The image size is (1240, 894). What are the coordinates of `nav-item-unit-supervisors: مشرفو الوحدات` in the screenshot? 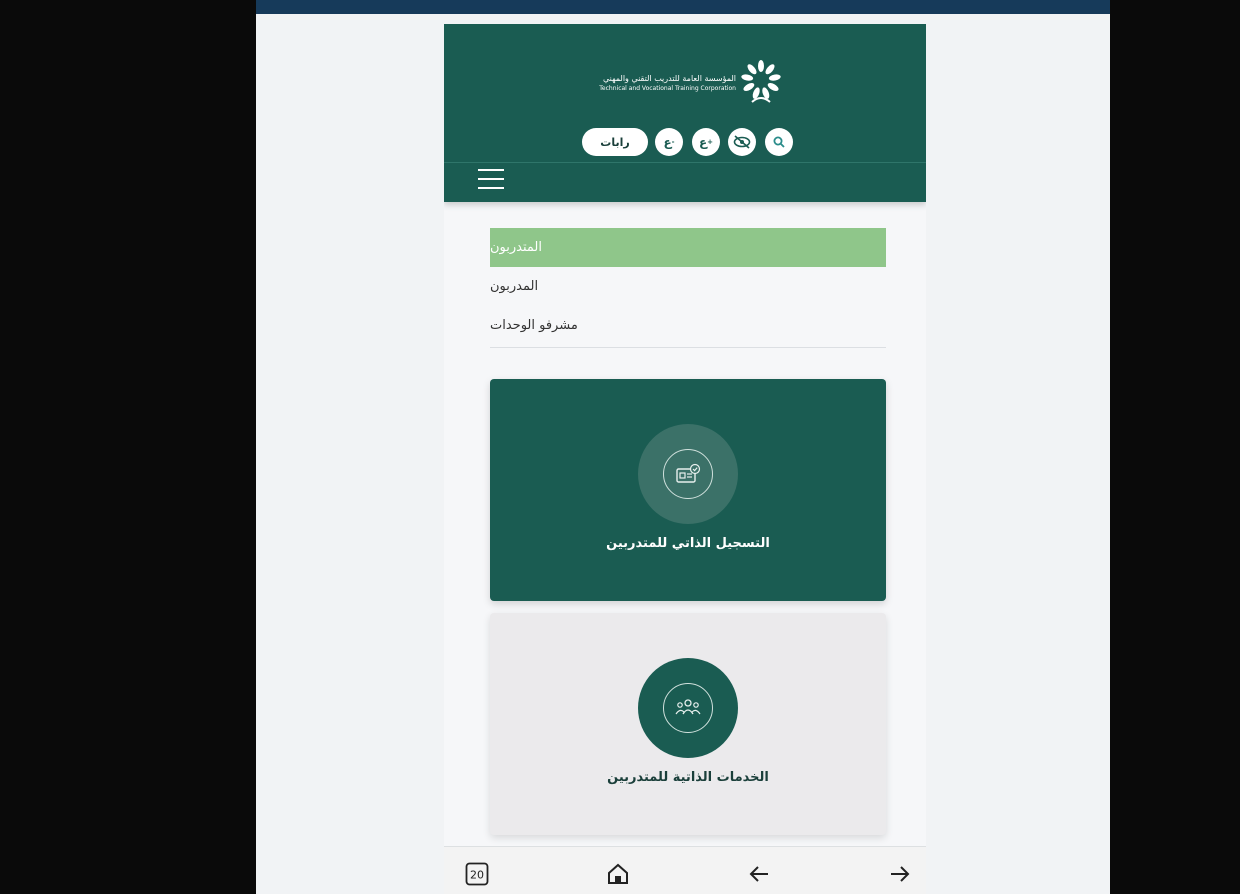 It's located at (688, 325).